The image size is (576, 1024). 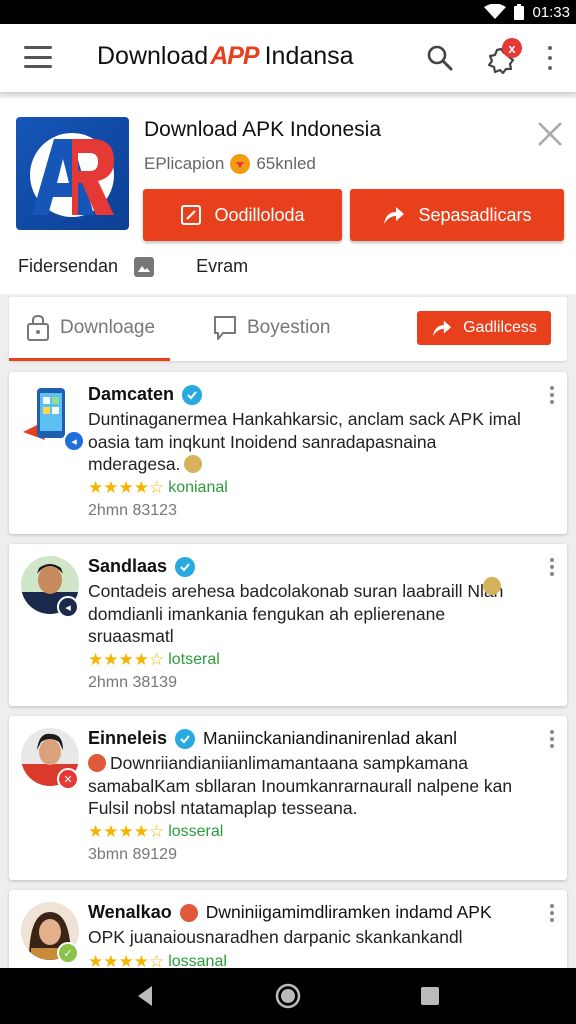 I want to click on tab-suggestions: Boyestion, so click(x=271, y=328).